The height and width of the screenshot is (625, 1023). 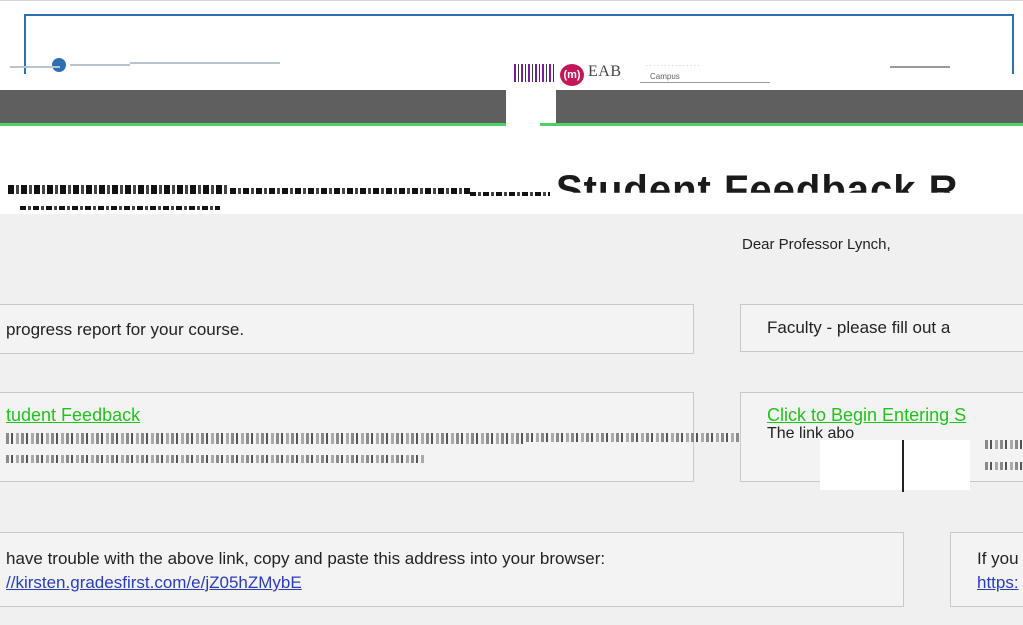 I want to click on top-border, so click(x=511, y=0).